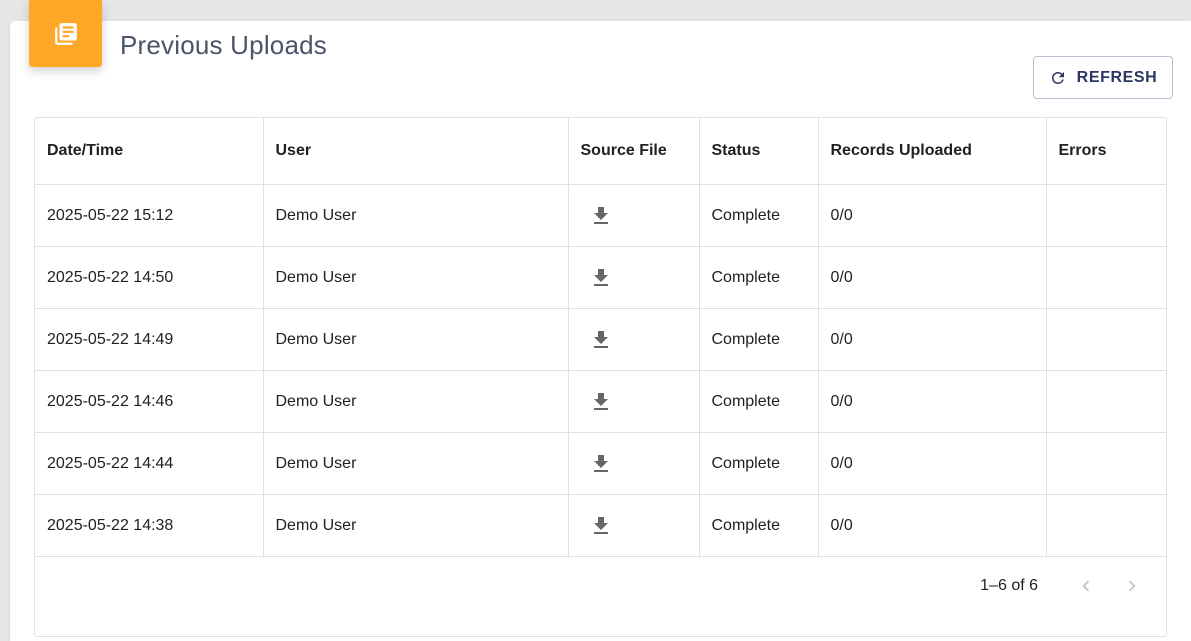  I want to click on table-row: 2025-05-22 14:44 Demo User Complete 0/0, so click(600, 463).